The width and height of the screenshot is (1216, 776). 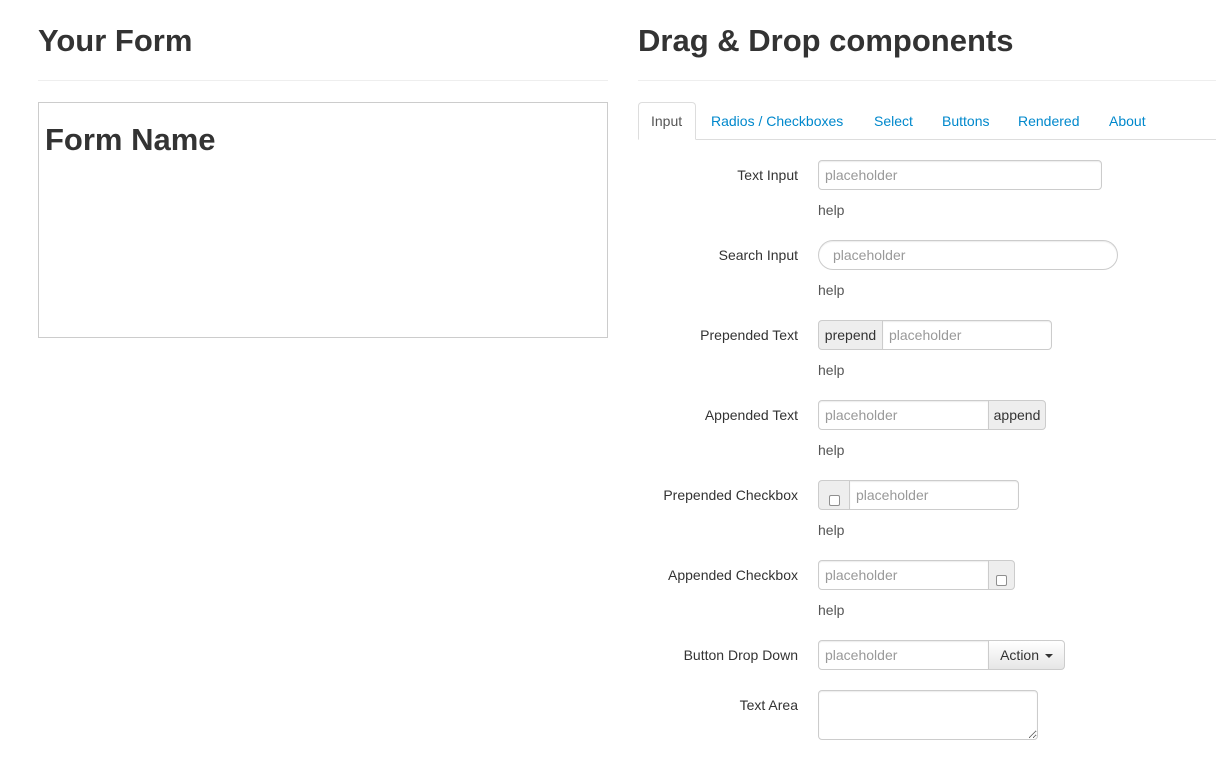 I want to click on search-input-help: help, so click(x=831, y=290).